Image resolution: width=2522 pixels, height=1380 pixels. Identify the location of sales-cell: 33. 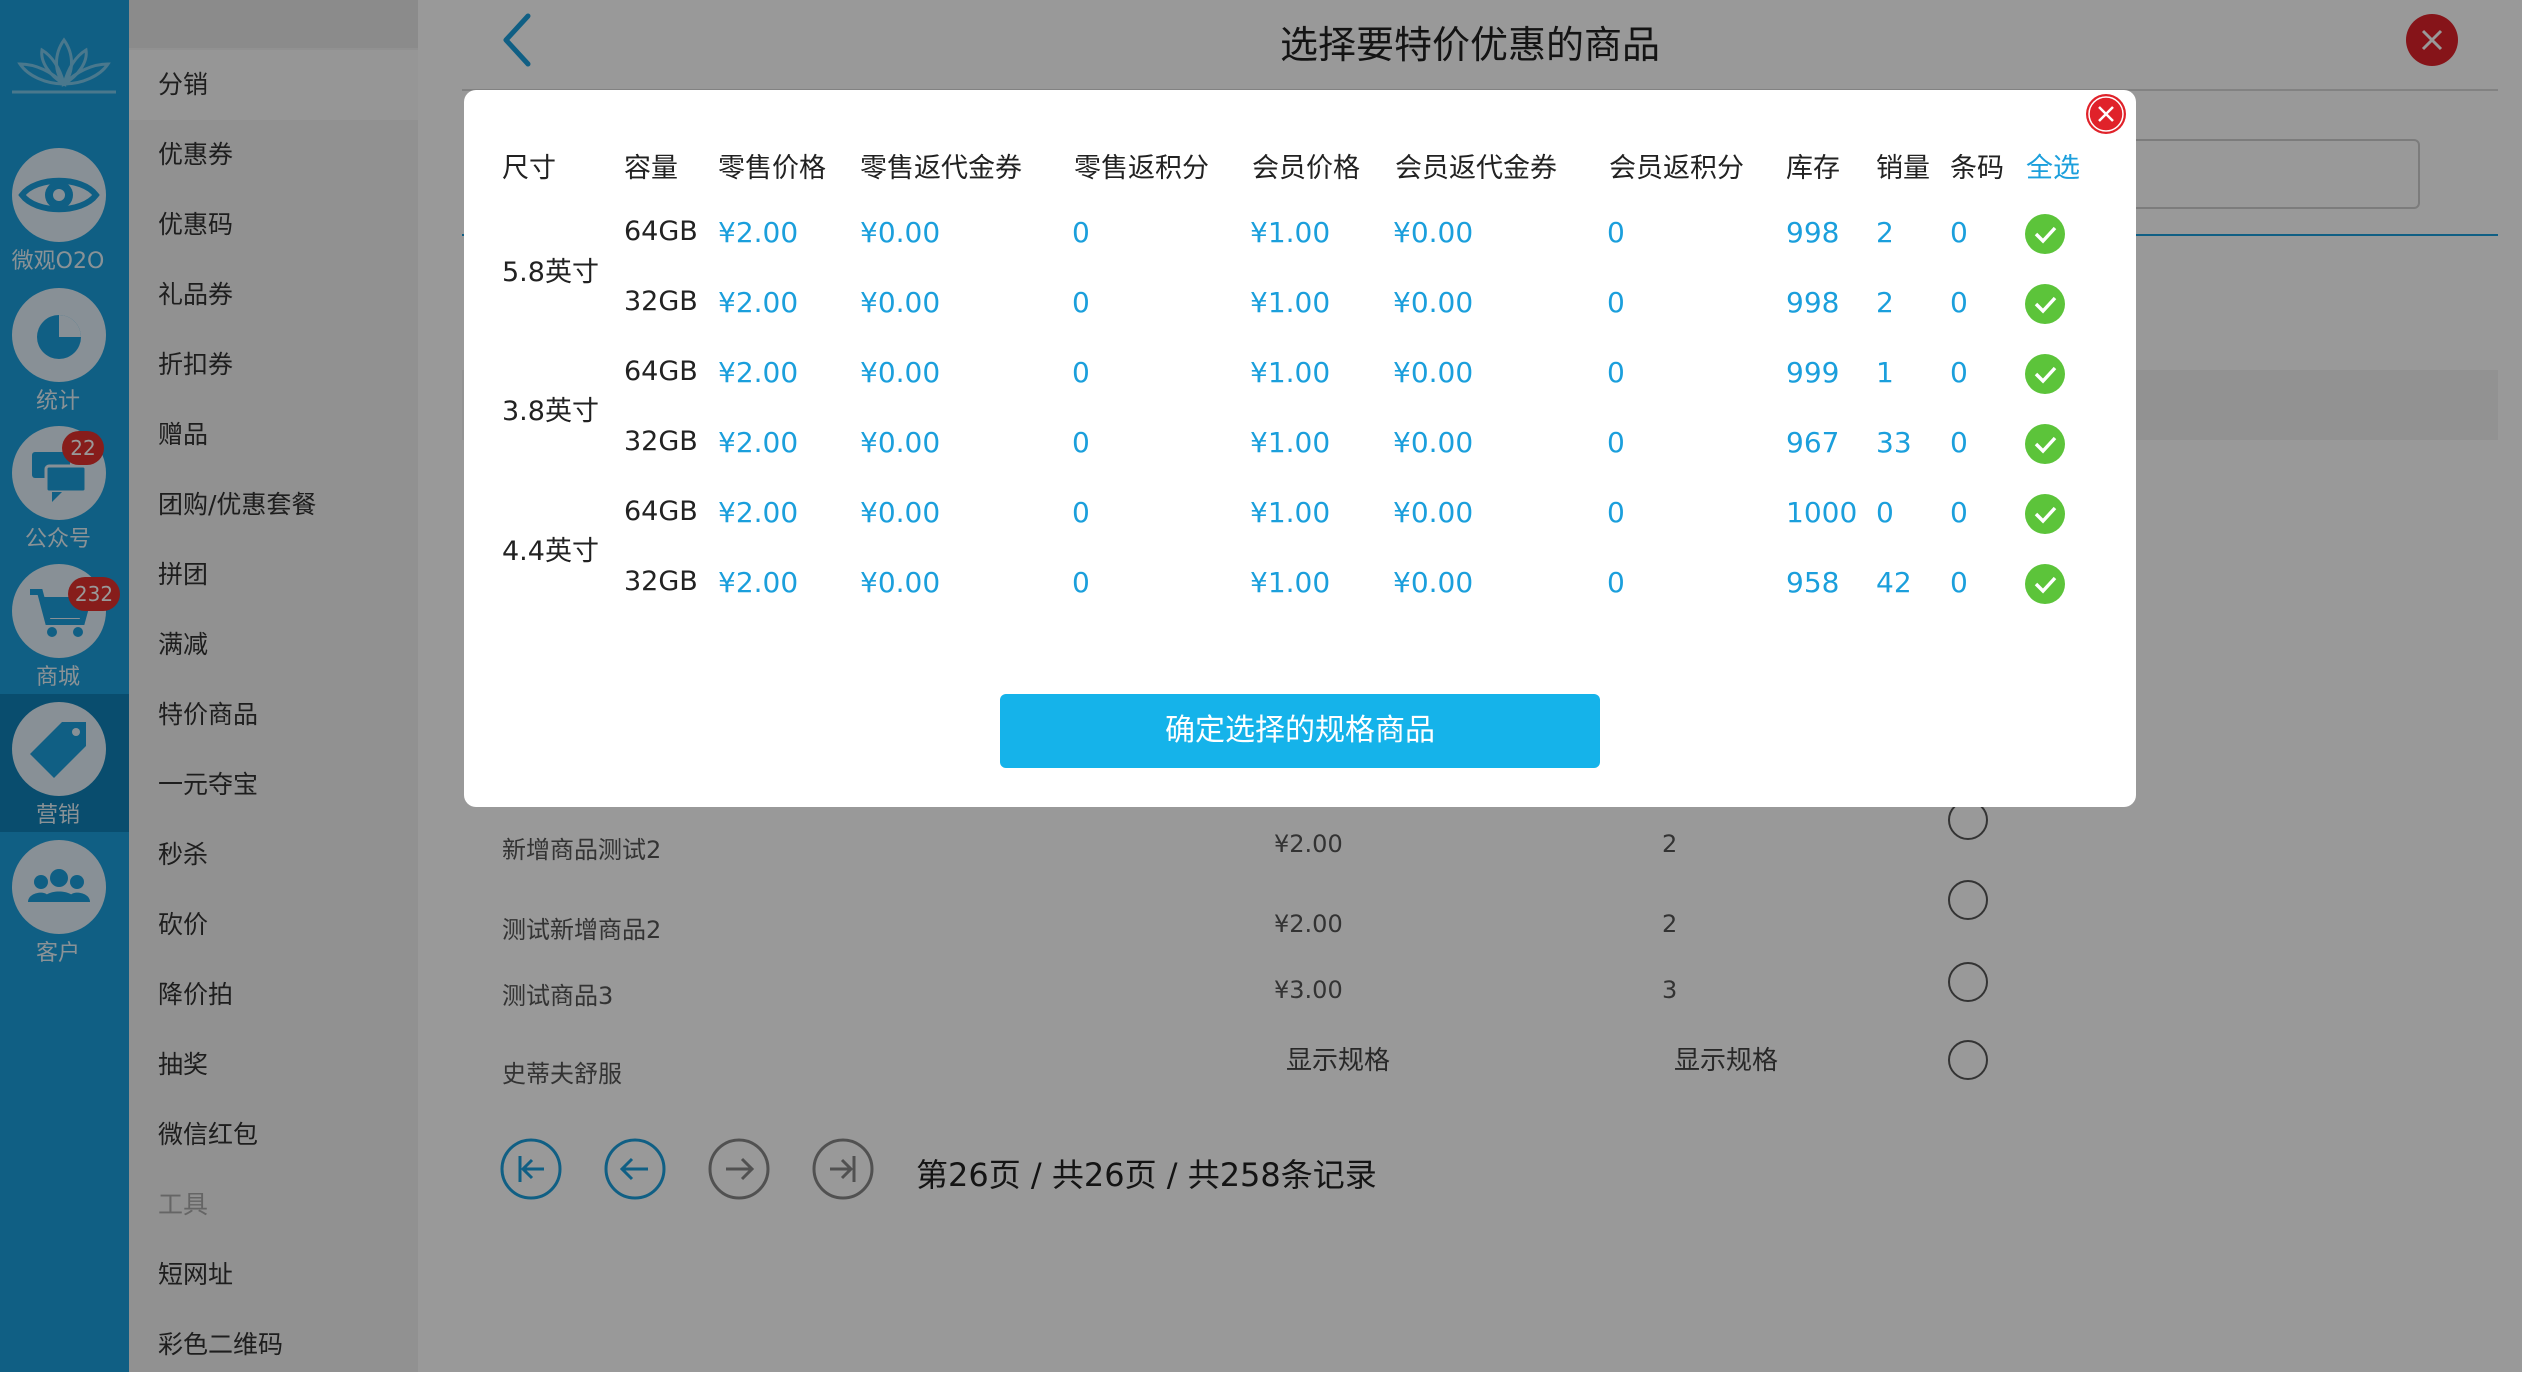
(1894, 442).